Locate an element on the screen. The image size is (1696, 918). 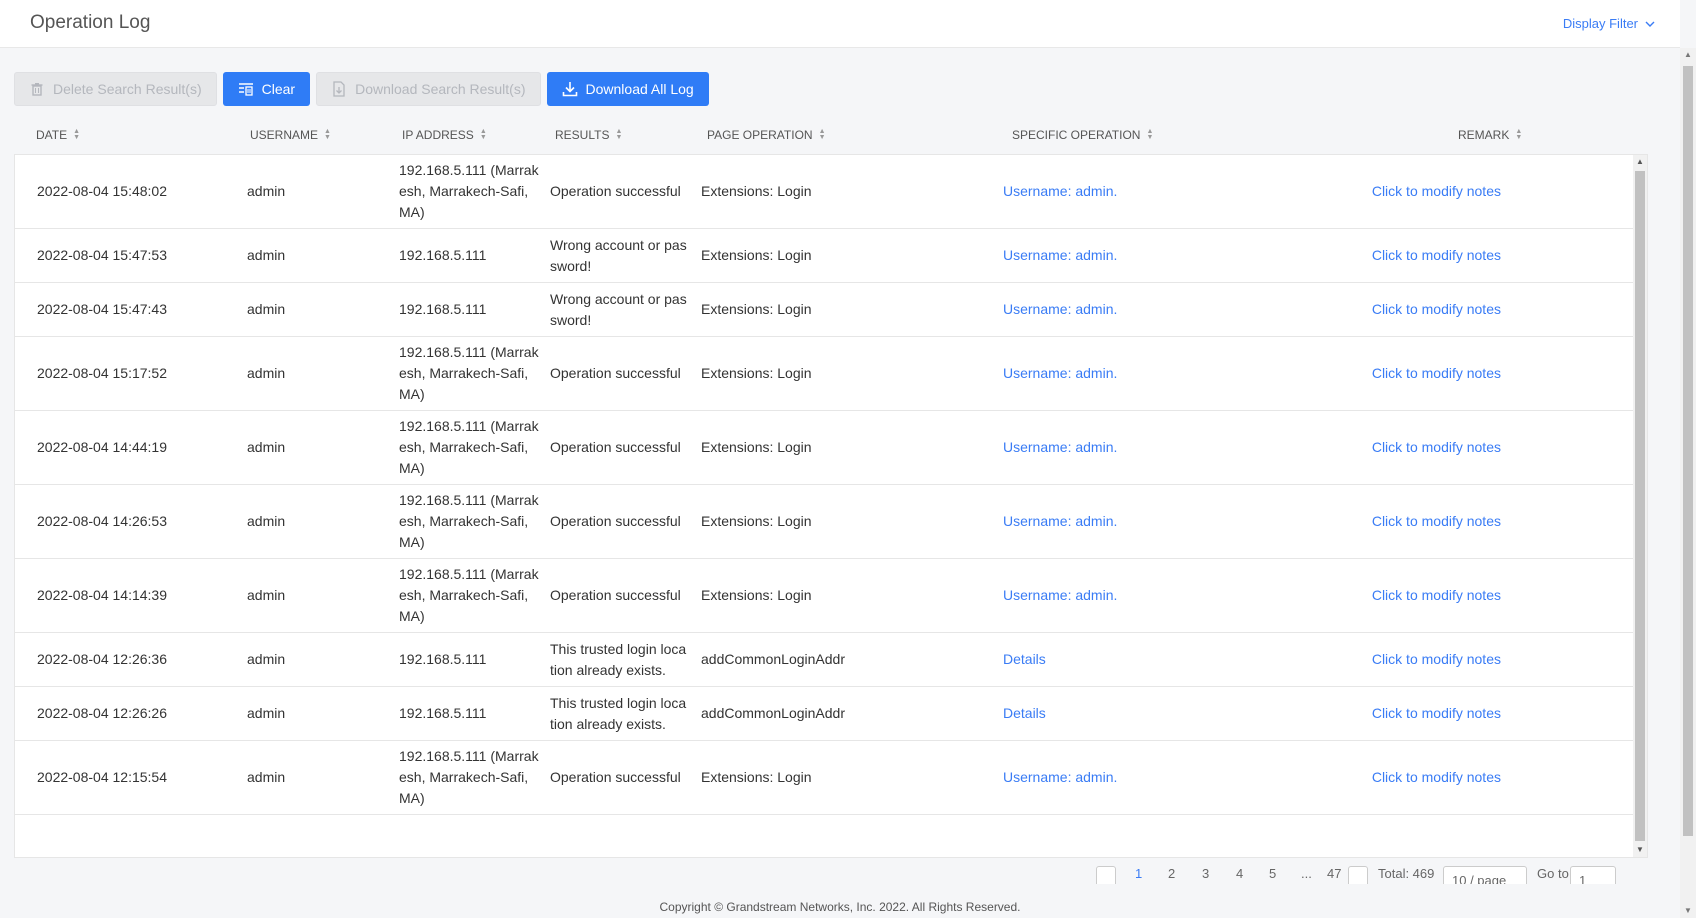
trash-icon is located at coordinates (37, 89).